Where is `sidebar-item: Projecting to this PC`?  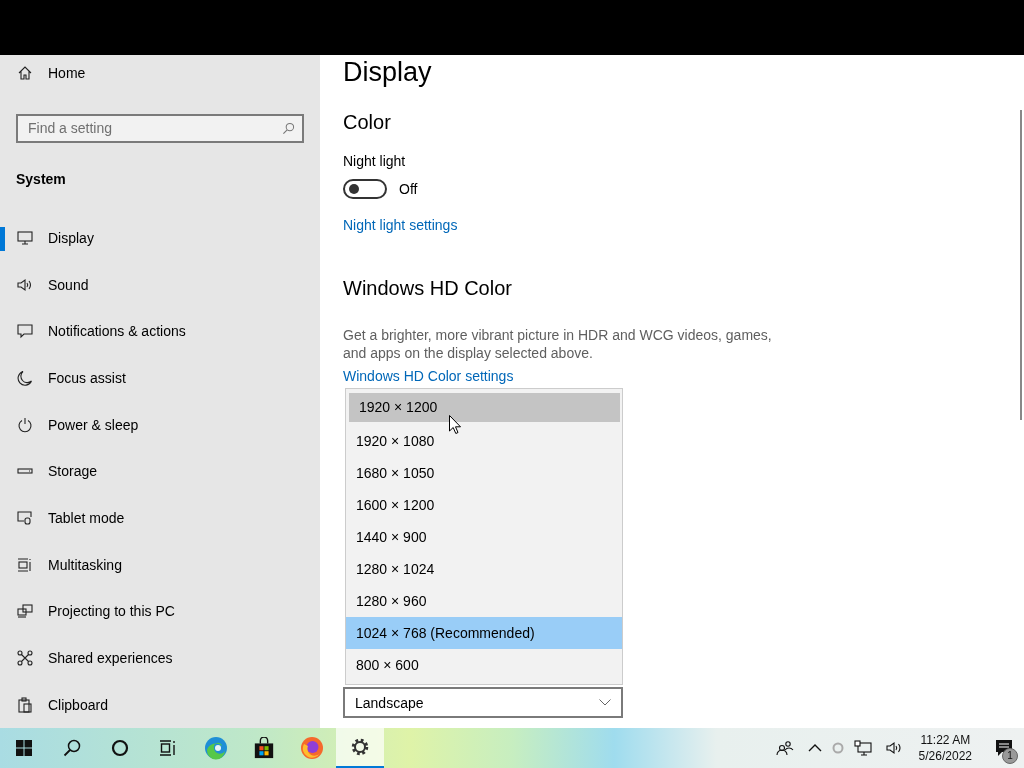
sidebar-item: Projecting to this PC is located at coordinates (160, 611).